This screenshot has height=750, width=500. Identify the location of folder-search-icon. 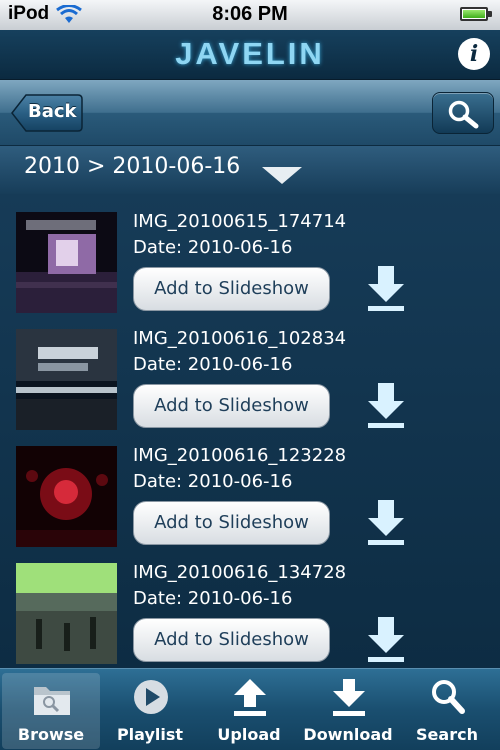
(52, 701).